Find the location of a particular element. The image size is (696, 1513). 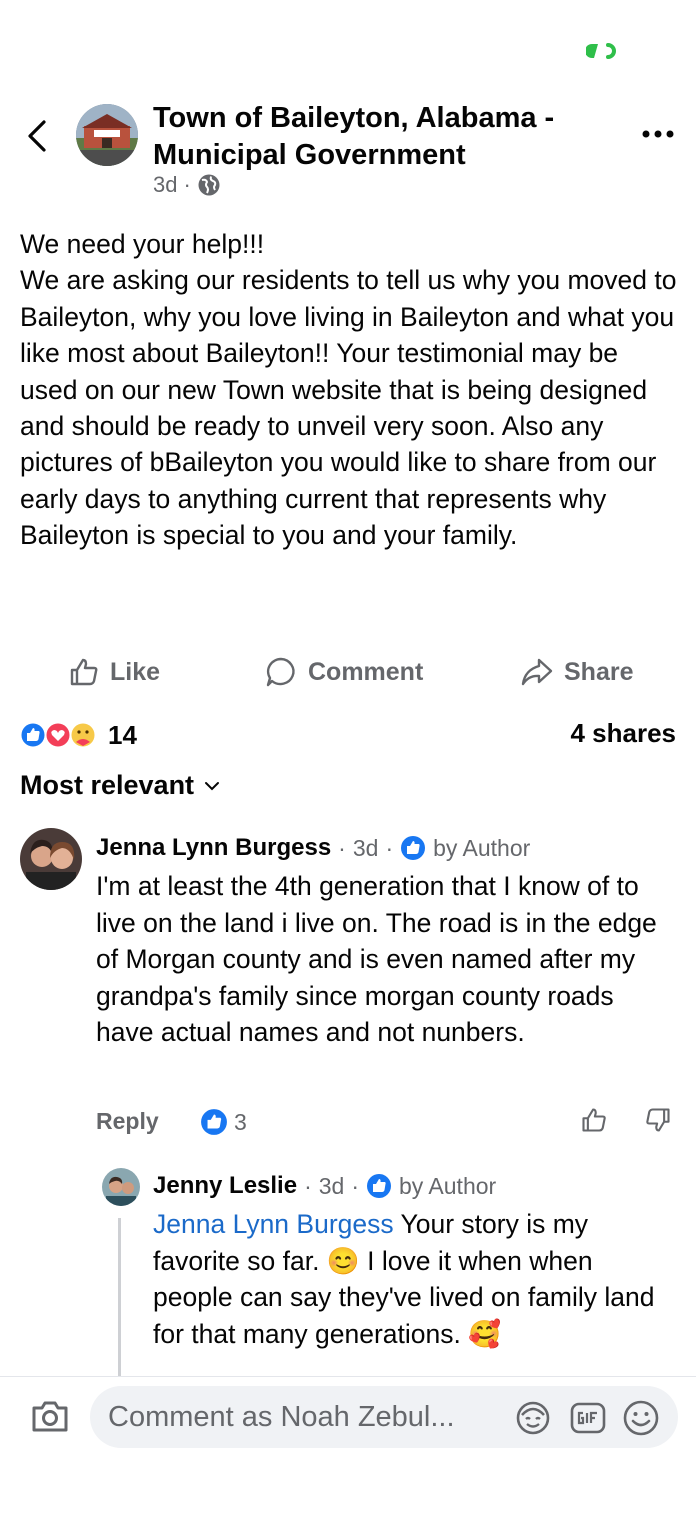

more-options-button is located at coordinates (660, 132).